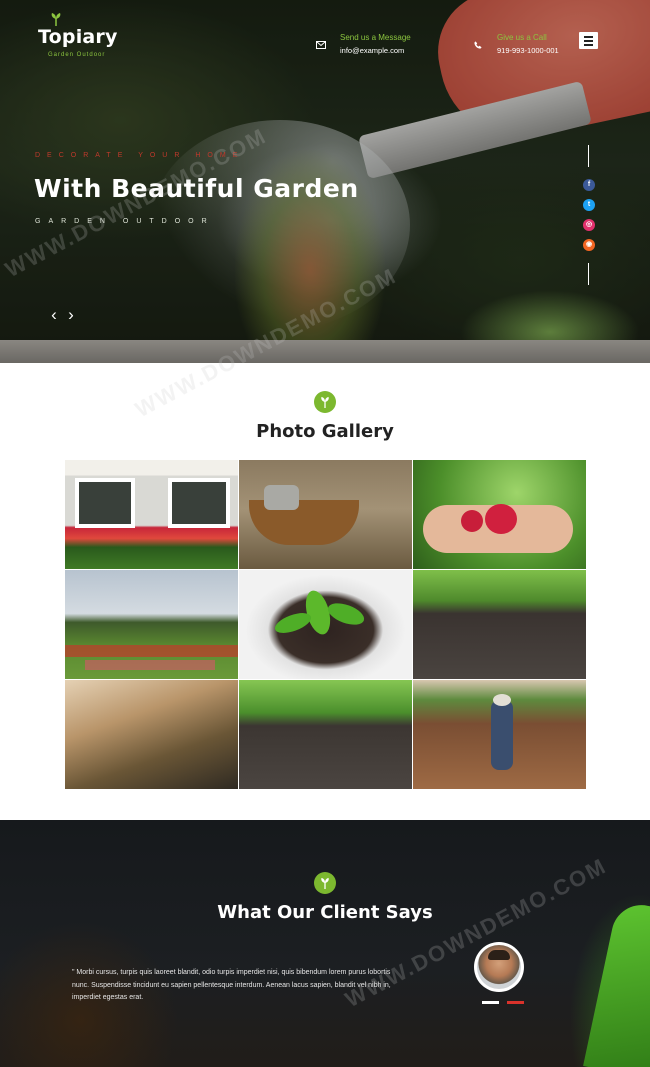 Image resolution: width=650 pixels, height=1067 pixels. What do you see at coordinates (56, 19) in the screenshot?
I see `leaf-logo-icon` at bounding box center [56, 19].